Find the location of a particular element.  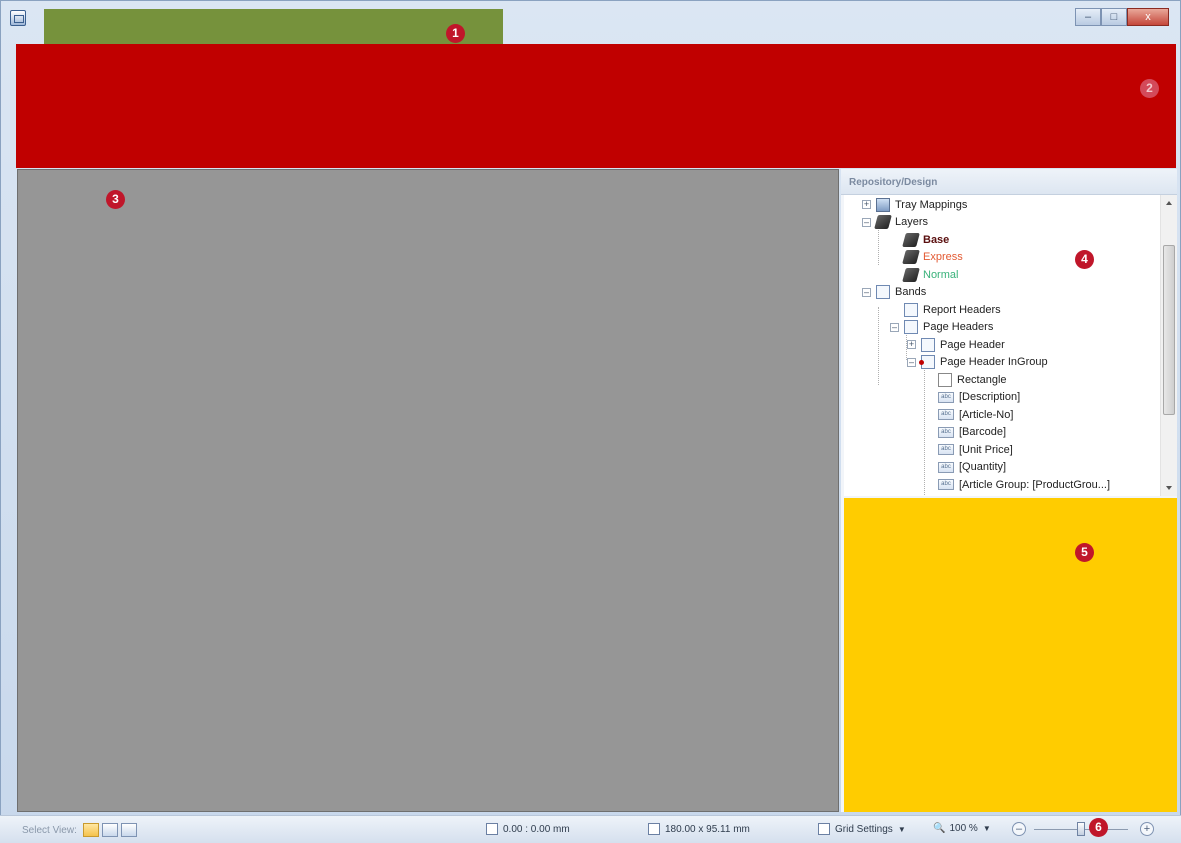

tree-node-label: [Article-No] is located at coordinates (986, 414).